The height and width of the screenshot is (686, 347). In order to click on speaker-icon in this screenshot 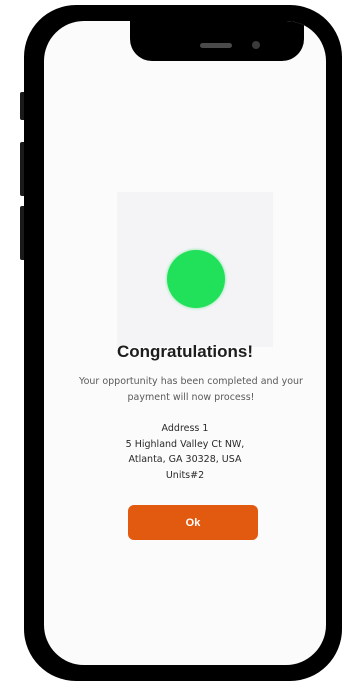, I will do `click(216, 45)`.